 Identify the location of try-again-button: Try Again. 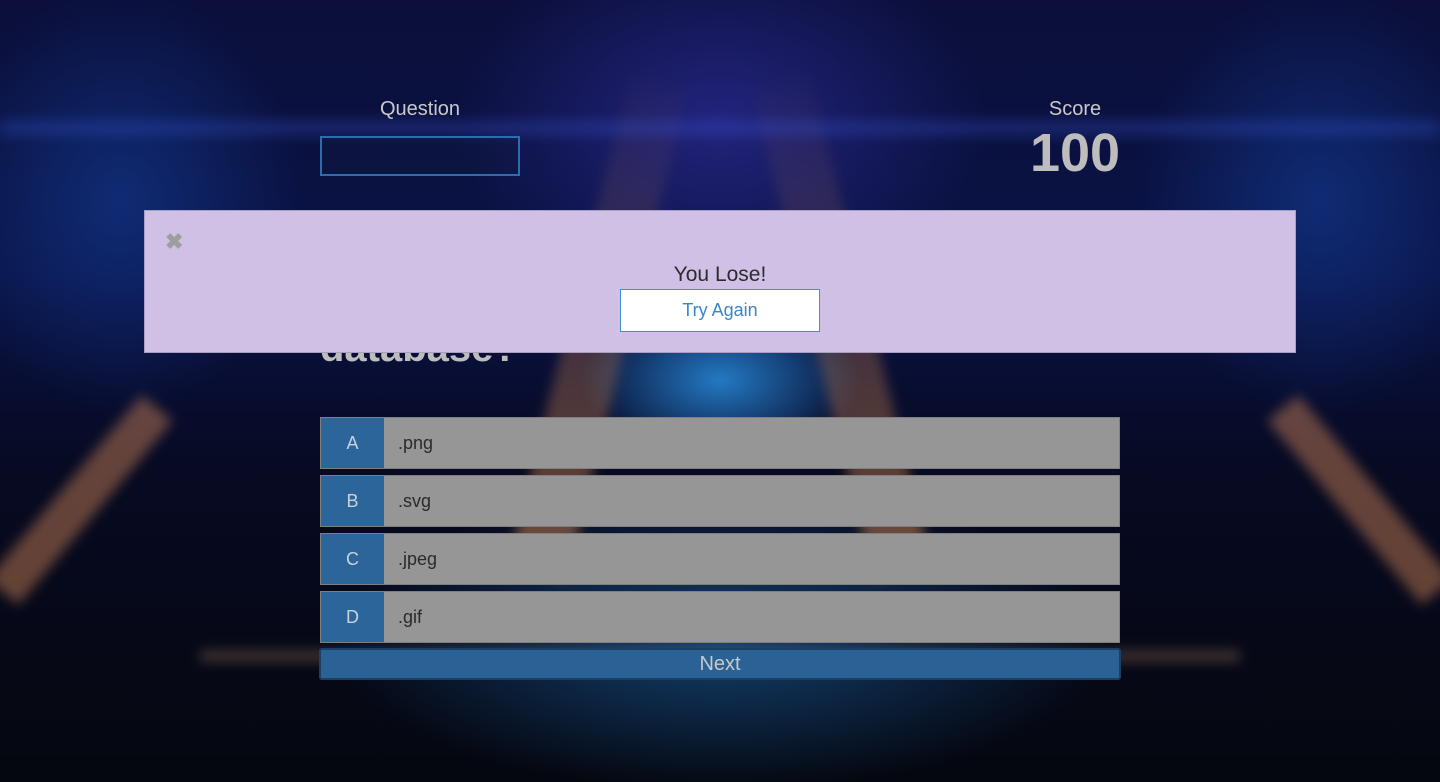
(720, 310).